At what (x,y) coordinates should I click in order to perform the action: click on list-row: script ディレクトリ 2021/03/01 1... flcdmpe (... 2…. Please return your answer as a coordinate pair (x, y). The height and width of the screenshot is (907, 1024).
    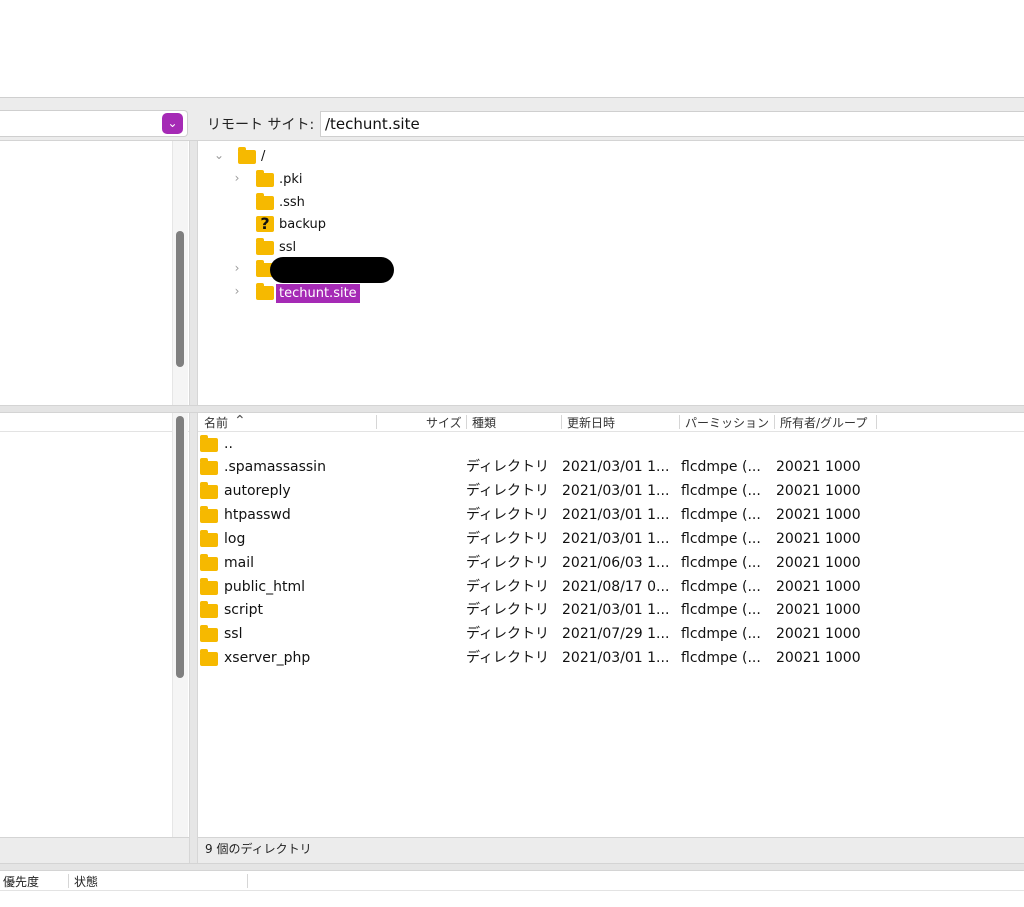
    Looking at the image, I should click on (611, 610).